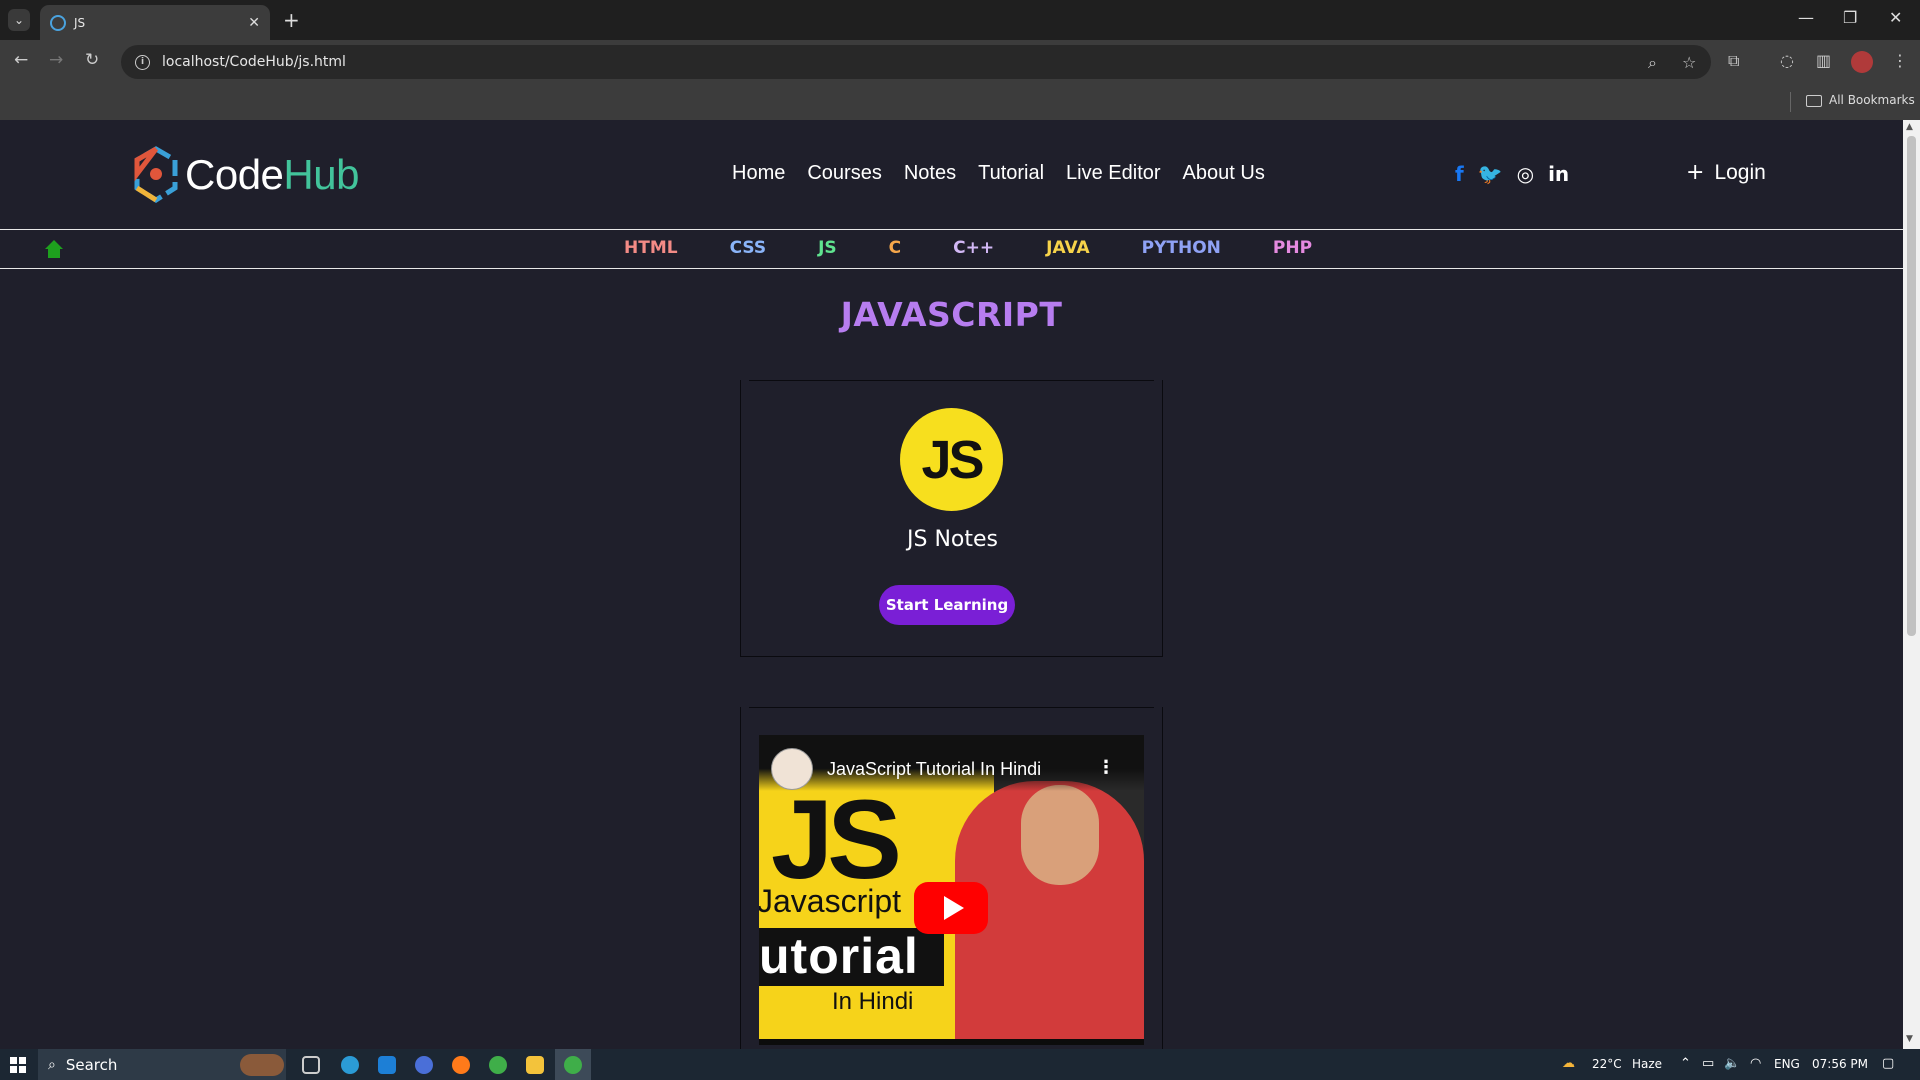 This screenshot has width=1920, height=1080. What do you see at coordinates (1895, 17) in the screenshot?
I see `close-window-button: ✕` at bounding box center [1895, 17].